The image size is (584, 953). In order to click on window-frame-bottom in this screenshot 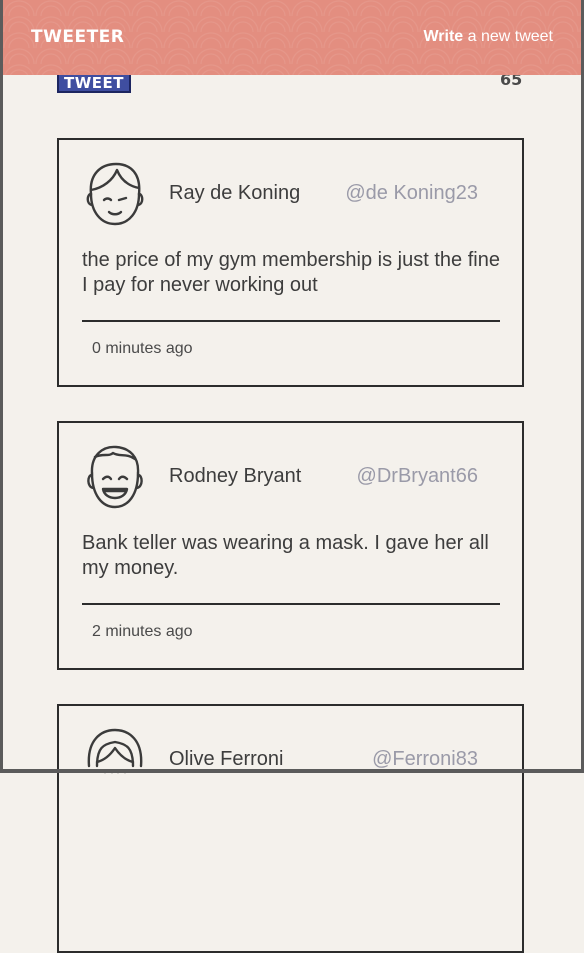, I will do `click(292, 771)`.